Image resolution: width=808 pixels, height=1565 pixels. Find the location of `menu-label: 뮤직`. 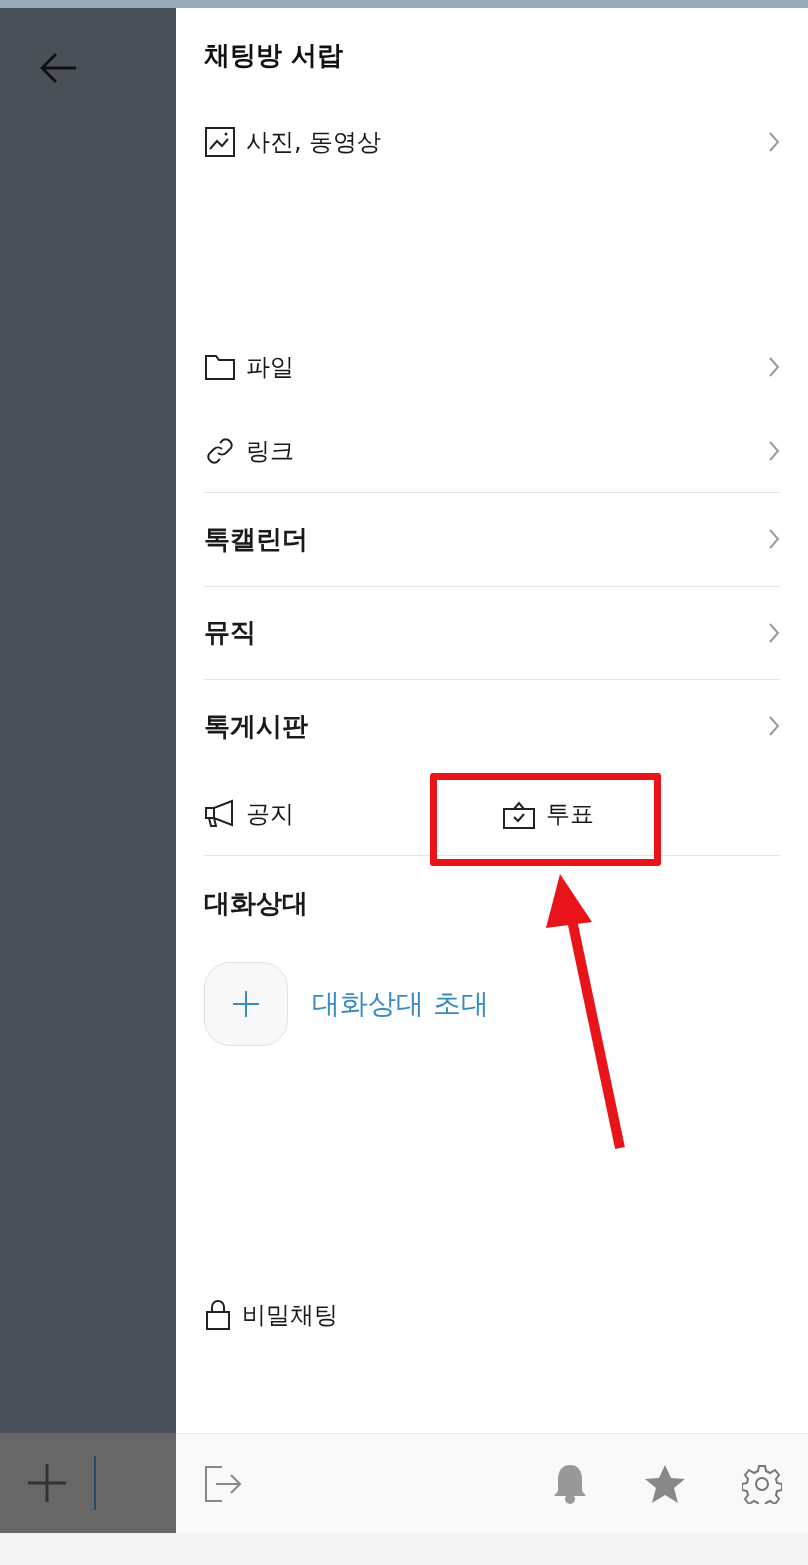

menu-label: 뮤직 is located at coordinates (230, 633).